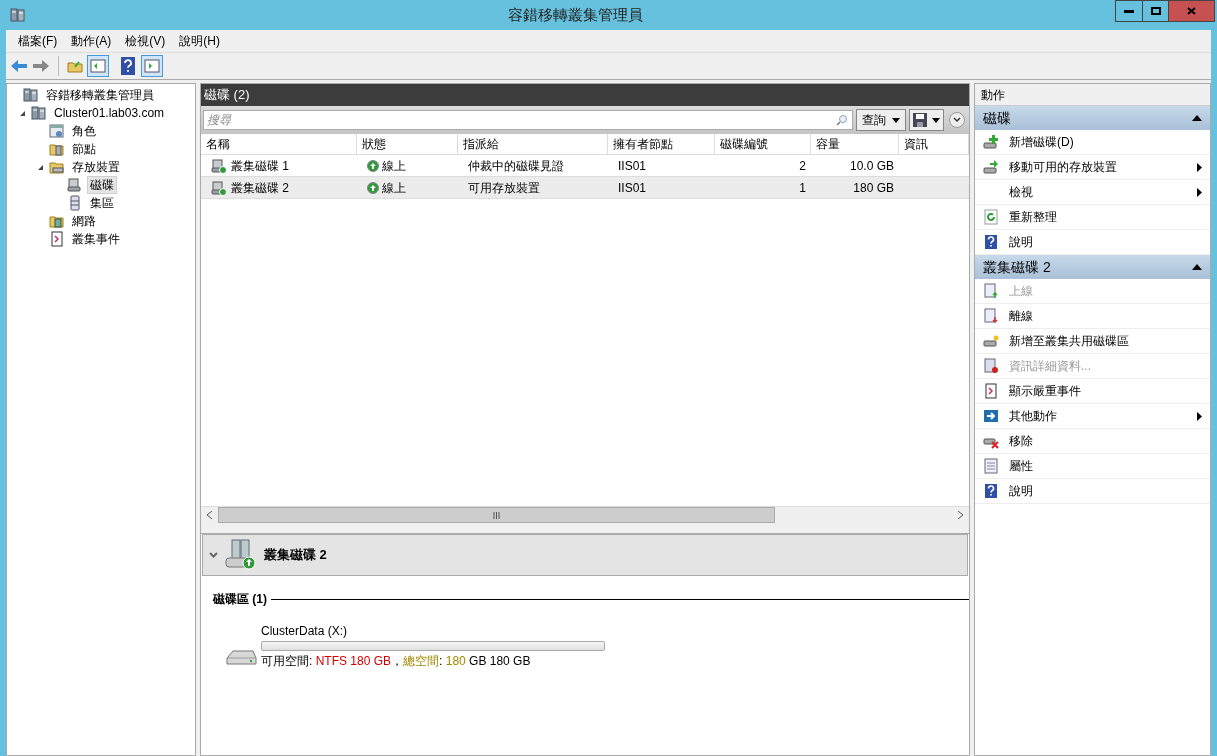 The width and height of the screenshot is (1217, 756). I want to click on tree-item: 節點, so click(84, 149).